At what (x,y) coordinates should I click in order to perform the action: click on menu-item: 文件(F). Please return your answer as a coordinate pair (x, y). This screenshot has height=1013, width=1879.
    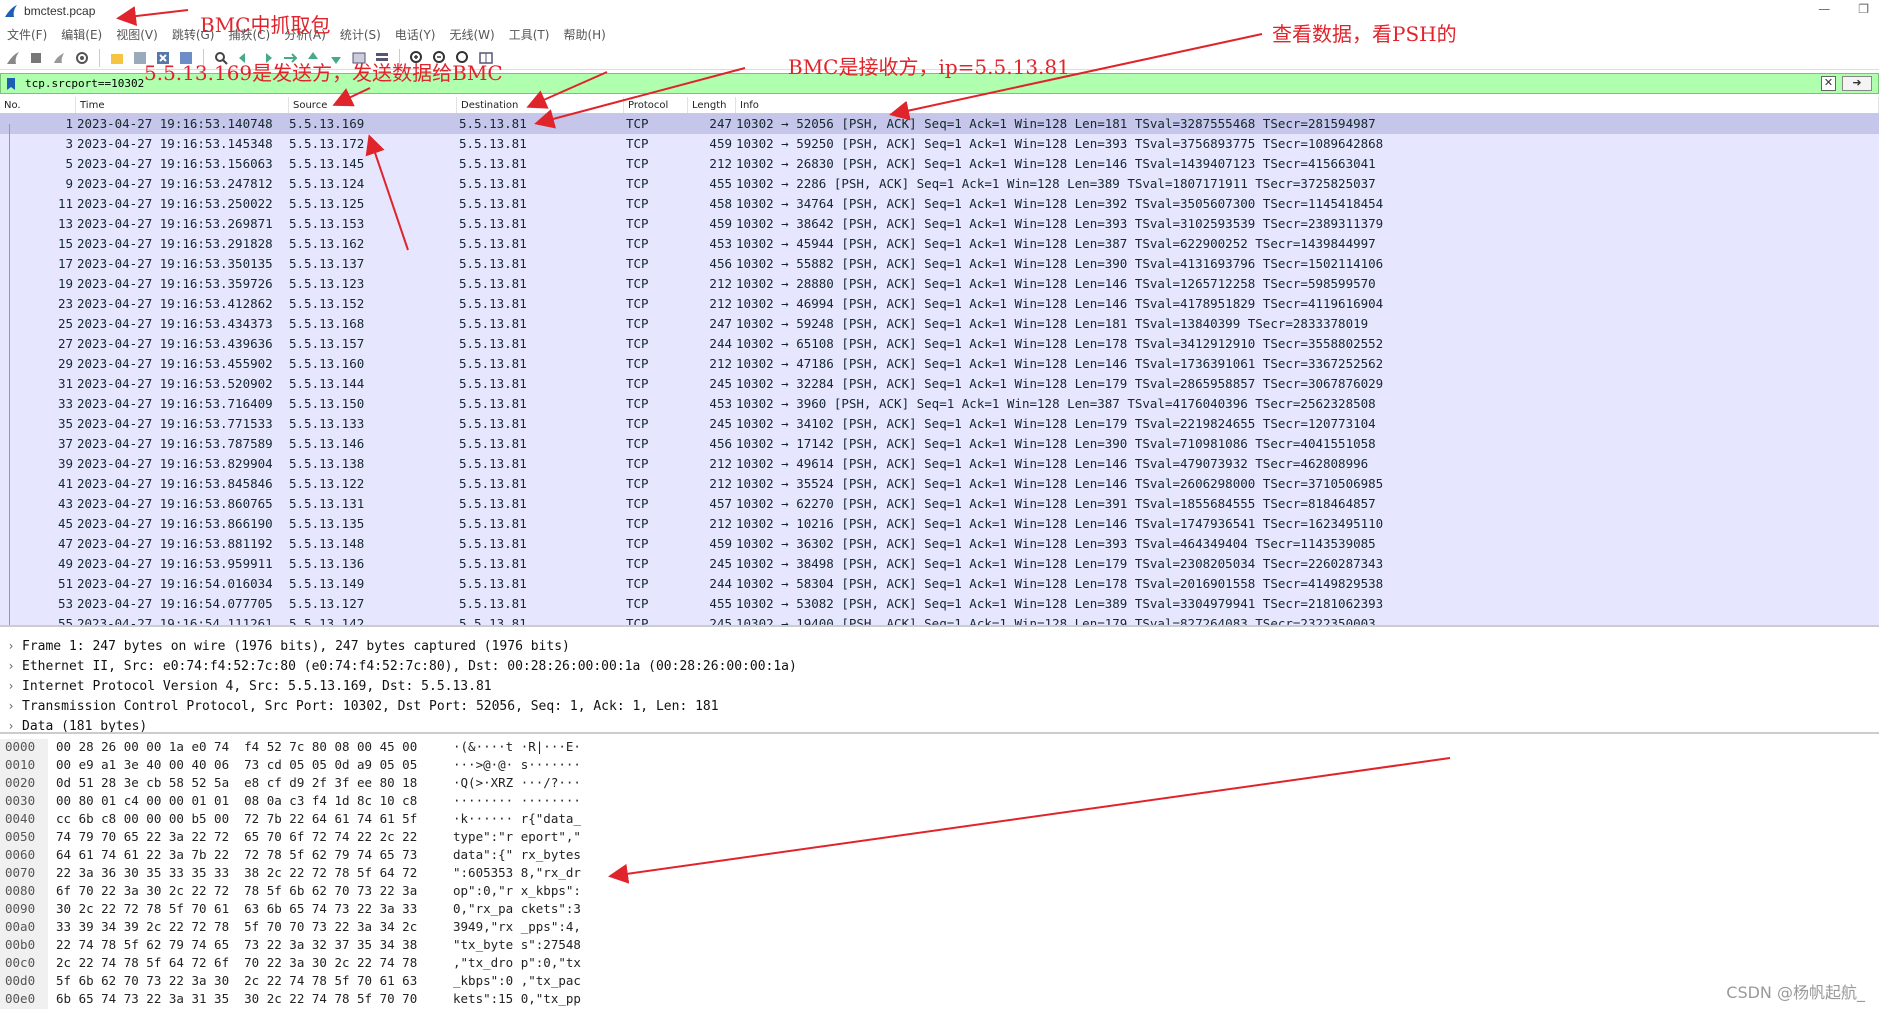
    Looking at the image, I should click on (27, 34).